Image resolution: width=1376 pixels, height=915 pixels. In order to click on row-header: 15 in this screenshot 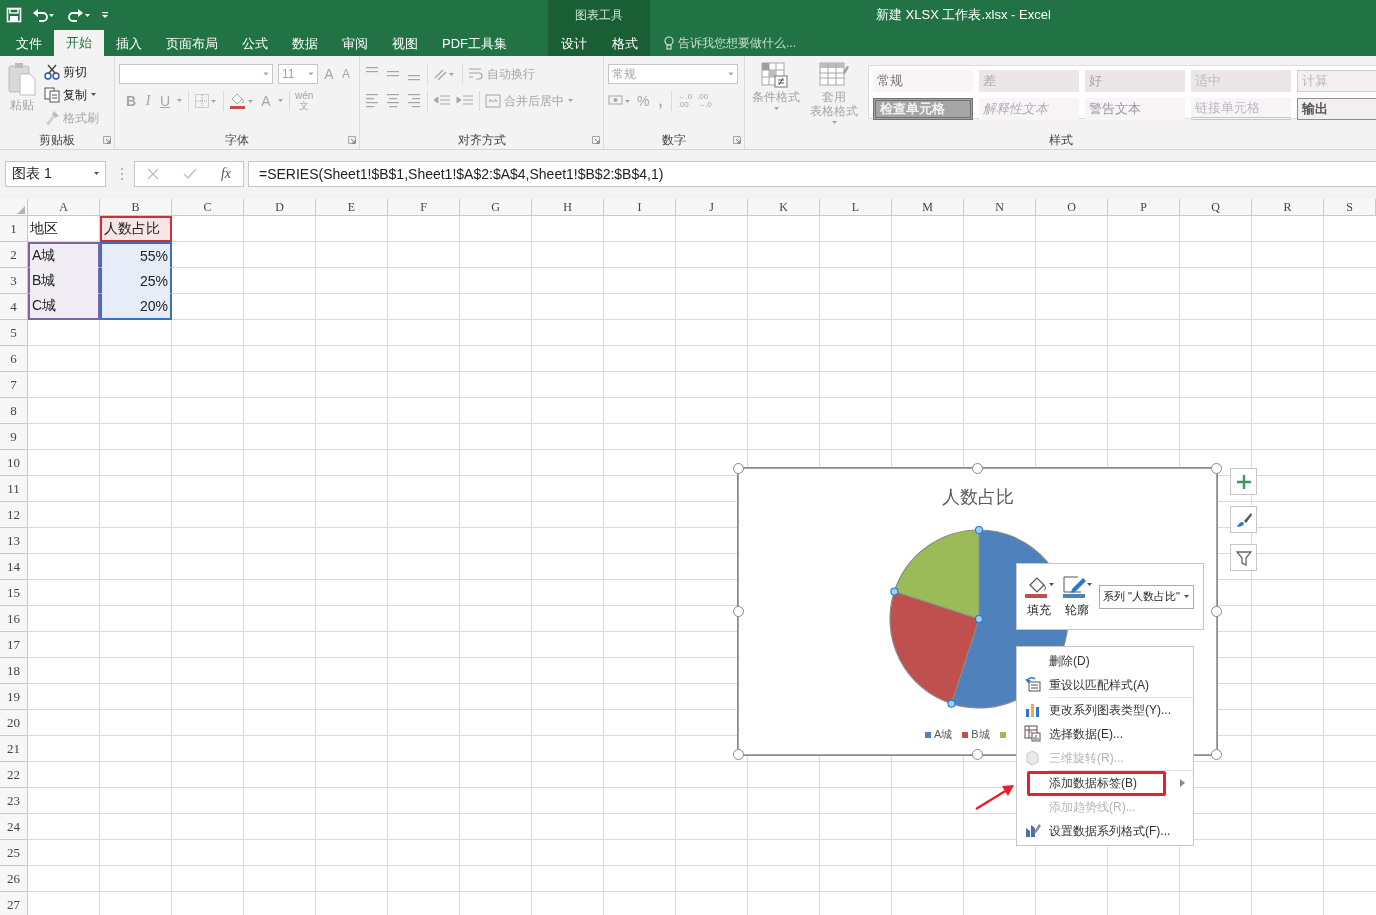, I will do `click(14, 593)`.